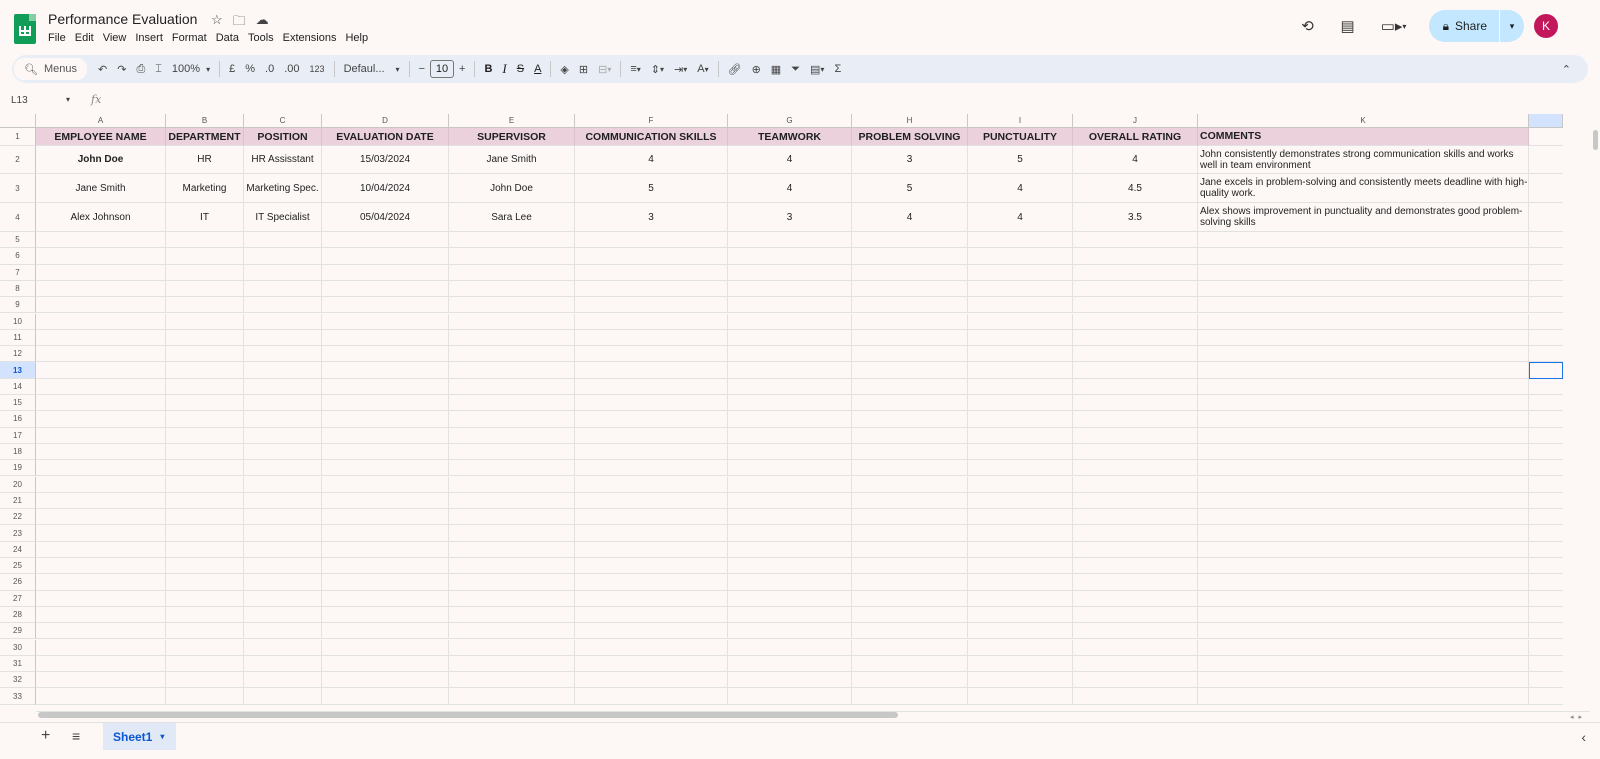 The width and height of the screenshot is (1600, 759). What do you see at coordinates (239, 23) in the screenshot?
I see `move-folder-icon: 🗀` at bounding box center [239, 23].